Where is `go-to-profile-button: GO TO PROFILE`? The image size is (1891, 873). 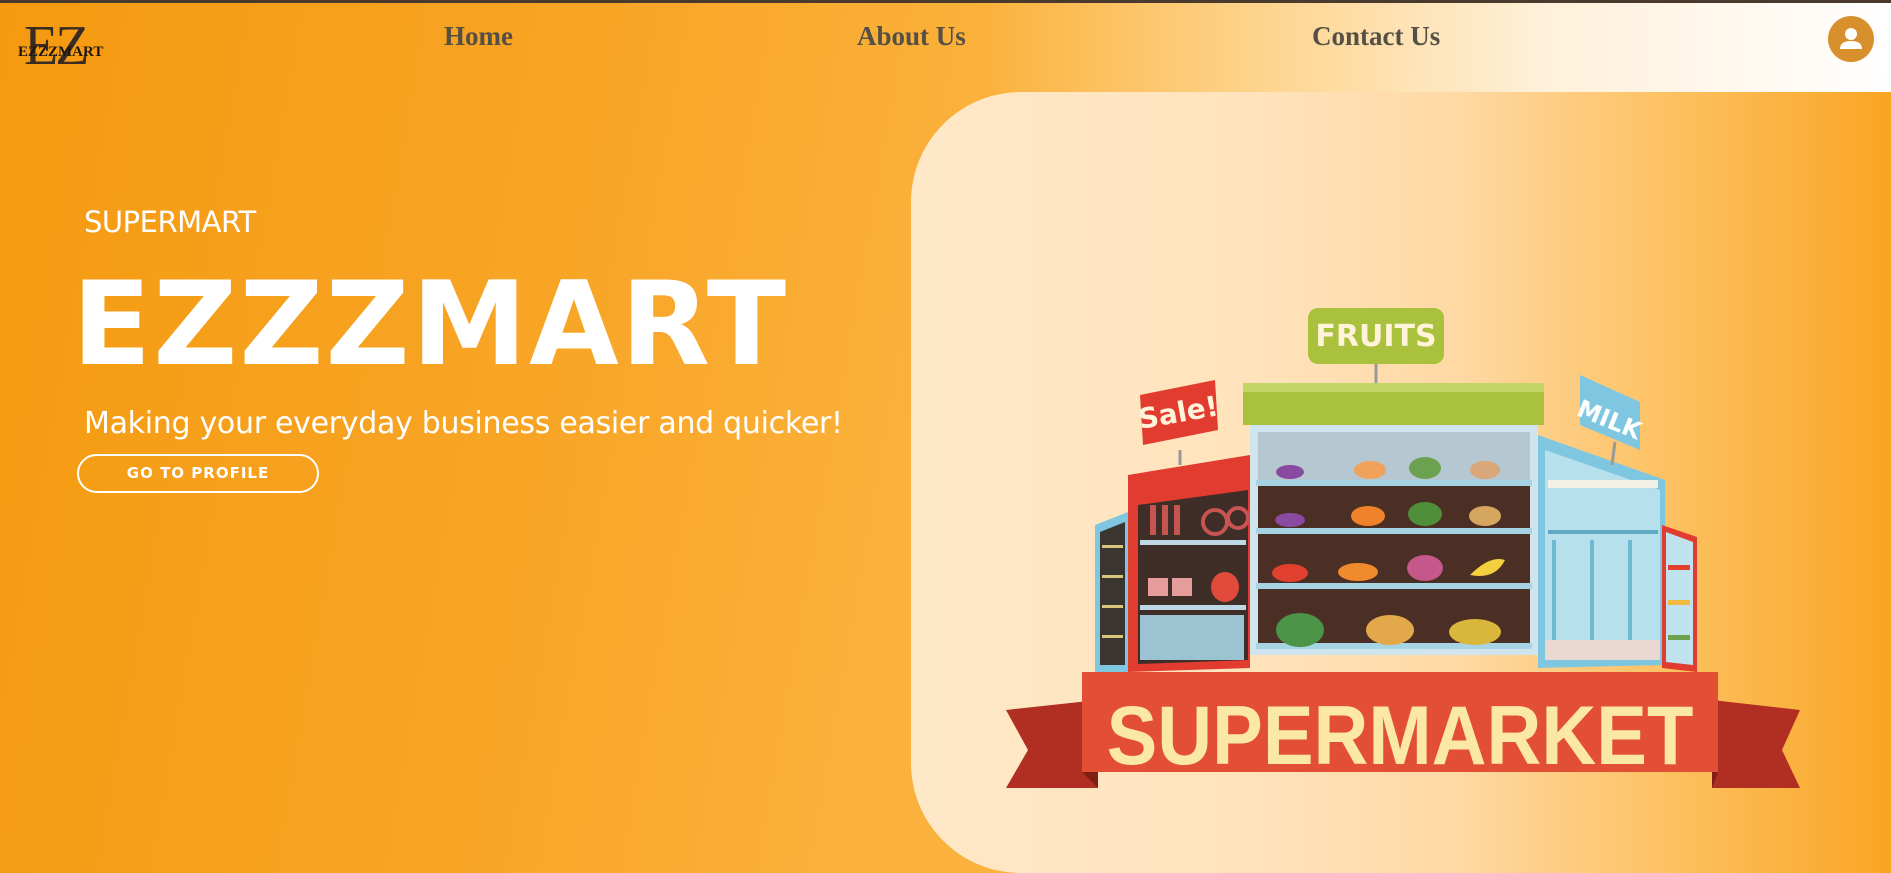
go-to-profile-button: GO TO PROFILE is located at coordinates (198, 473).